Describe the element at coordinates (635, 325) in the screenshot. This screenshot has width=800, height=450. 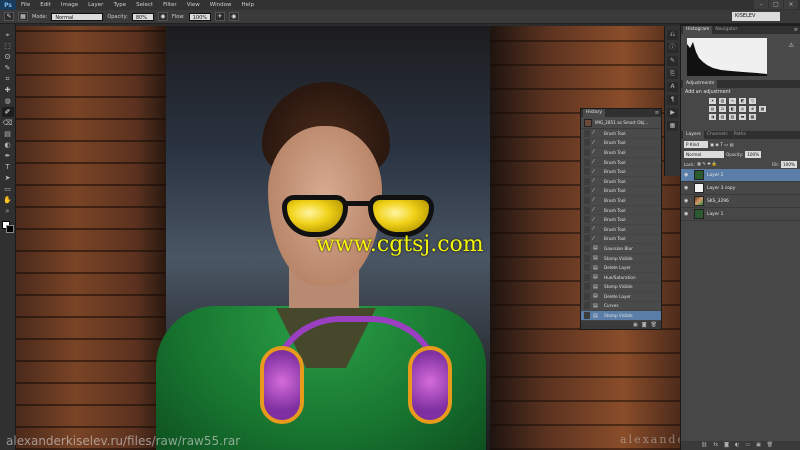
I see `new-document-icon: ▣` at that location.